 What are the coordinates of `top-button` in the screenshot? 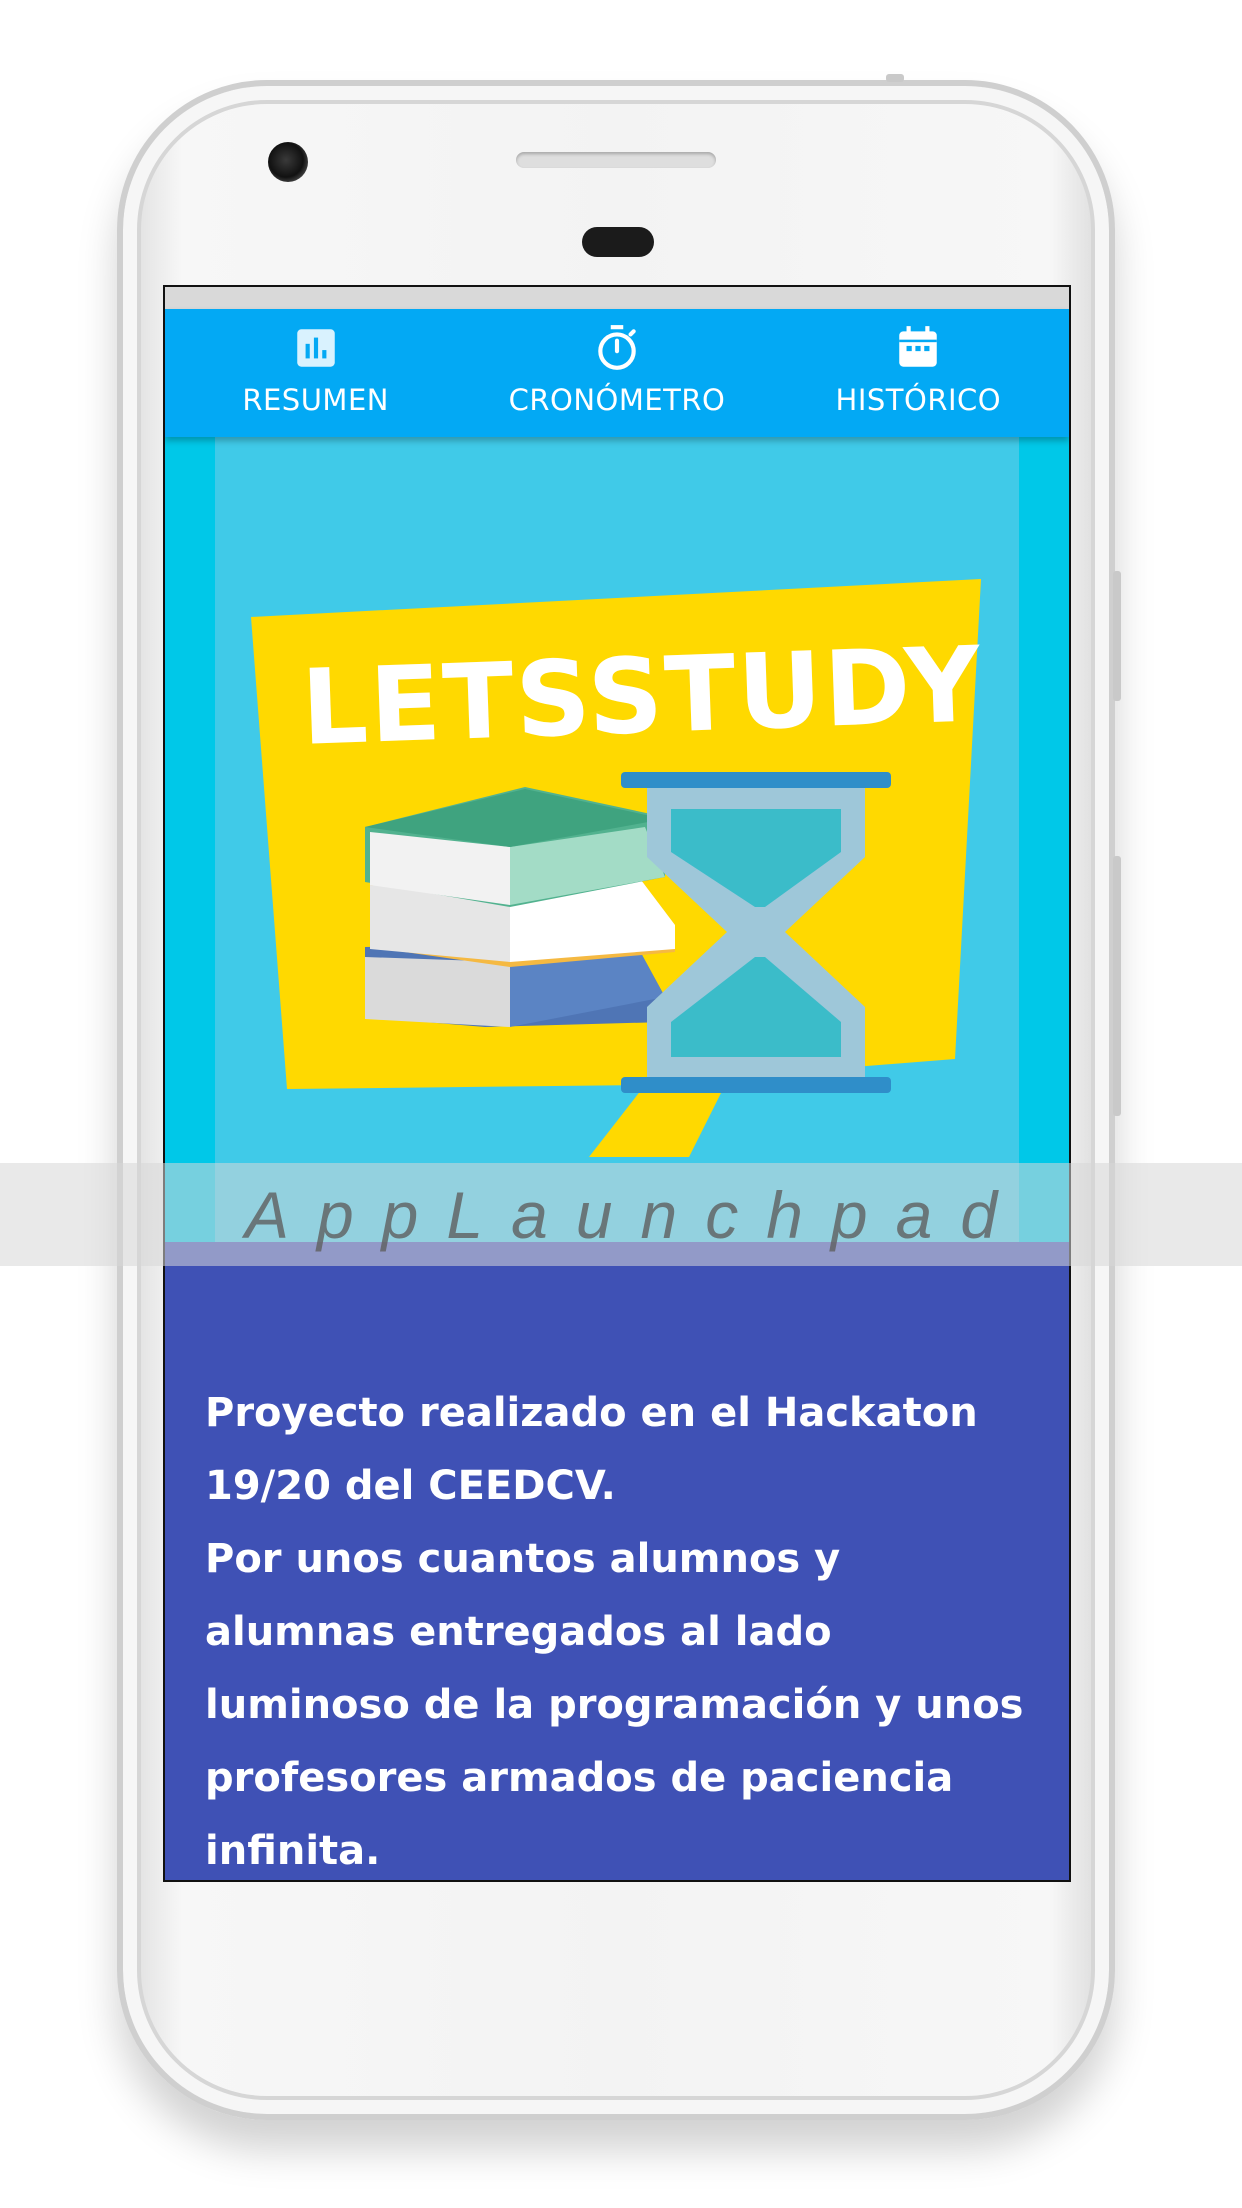 It's located at (895, 78).